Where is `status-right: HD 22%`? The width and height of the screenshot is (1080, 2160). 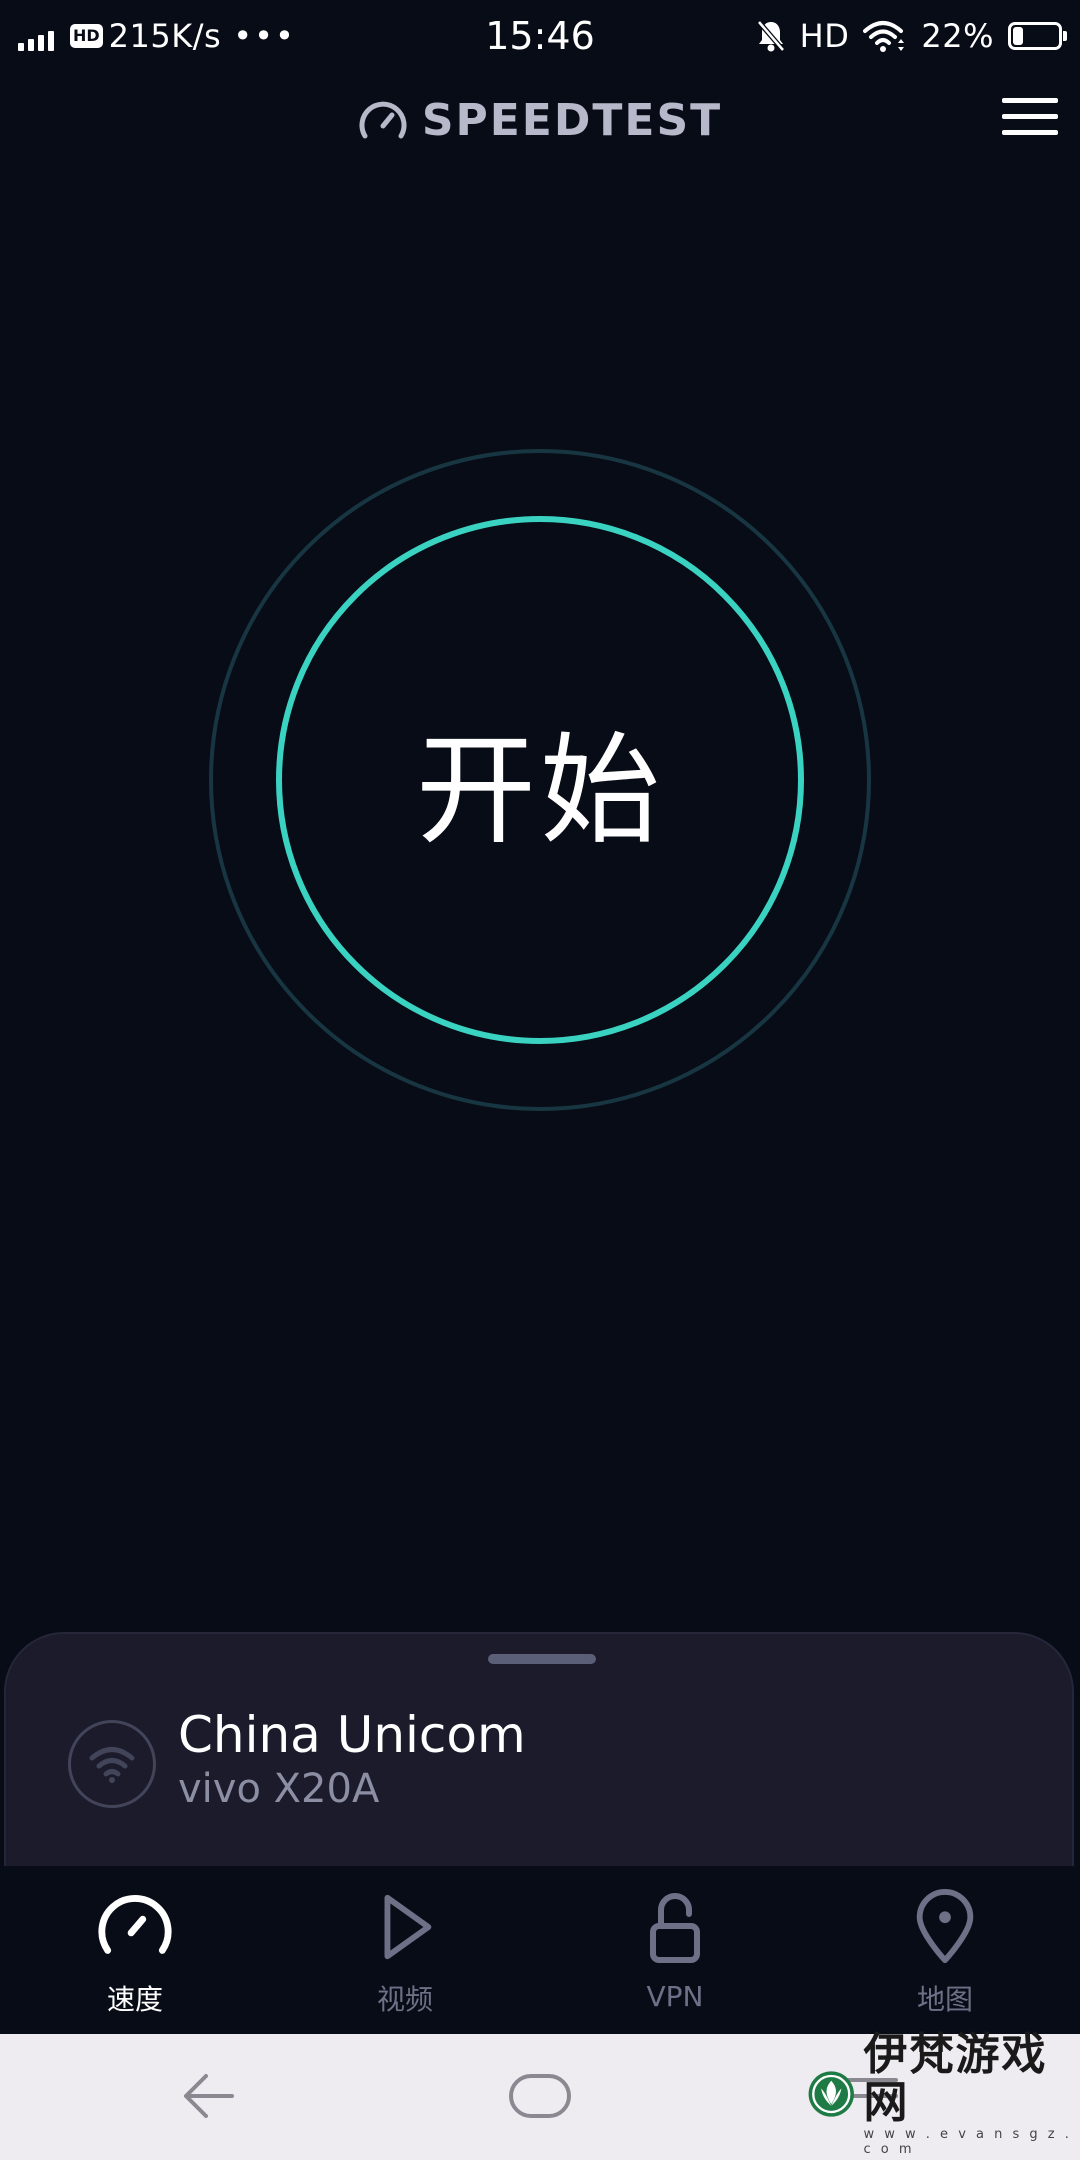 status-right: HD 22% is located at coordinates (904, 36).